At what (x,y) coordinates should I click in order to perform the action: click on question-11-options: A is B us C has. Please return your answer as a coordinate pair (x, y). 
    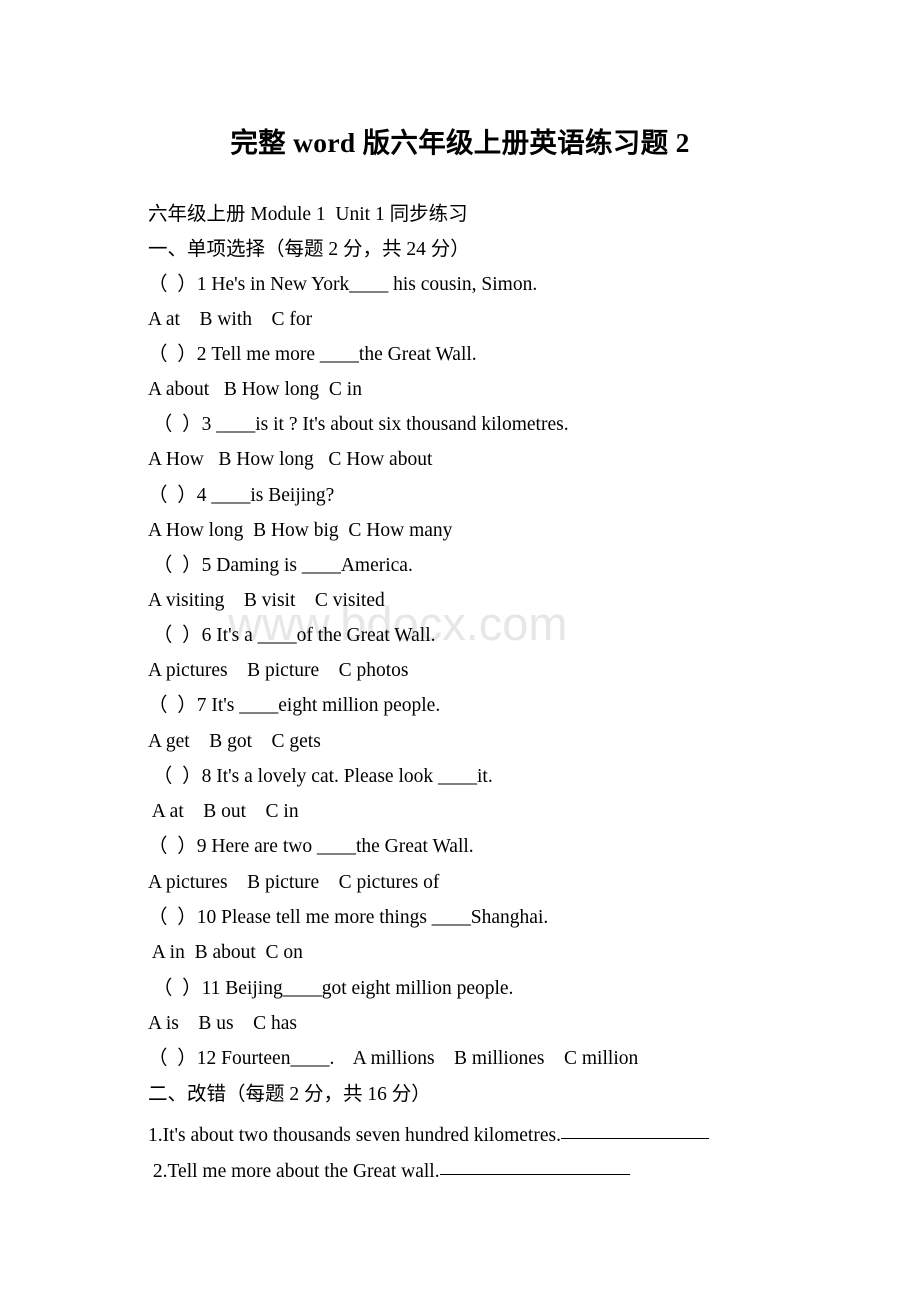
    Looking at the image, I should click on (222, 1023).